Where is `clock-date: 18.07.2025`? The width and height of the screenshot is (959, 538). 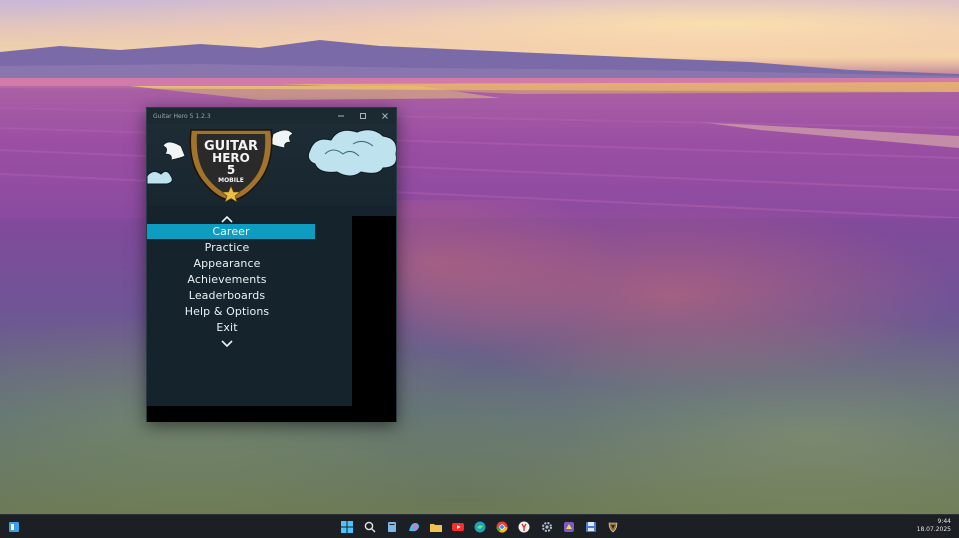
clock-date: 18.07.2025 is located at coordinates (933, 529).